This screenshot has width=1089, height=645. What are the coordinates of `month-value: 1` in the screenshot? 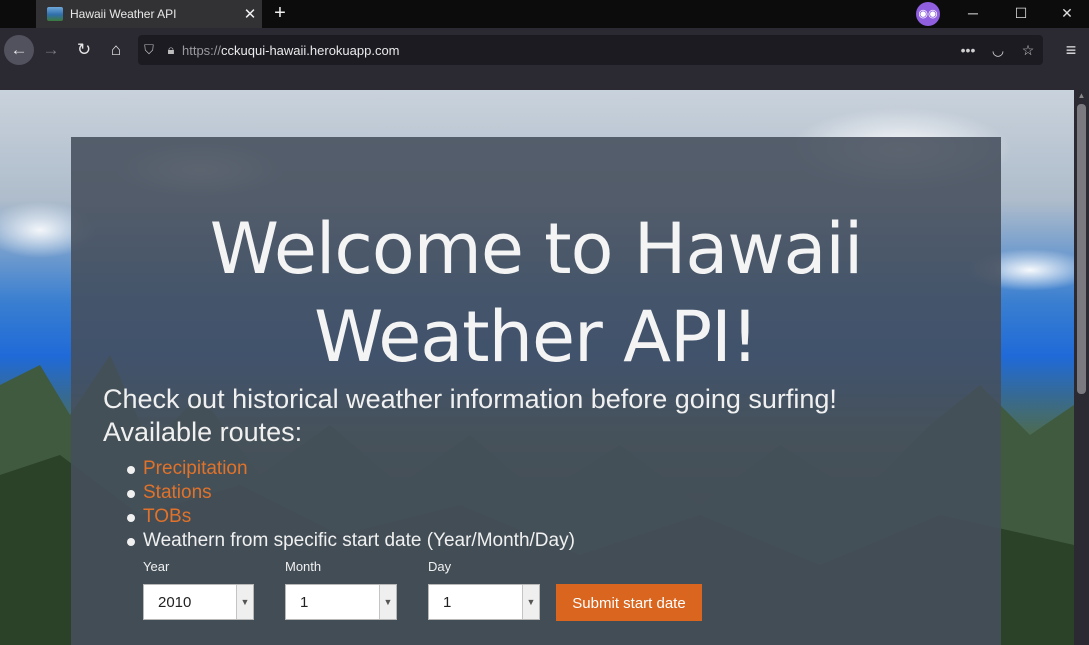 It's located at (304, 602).